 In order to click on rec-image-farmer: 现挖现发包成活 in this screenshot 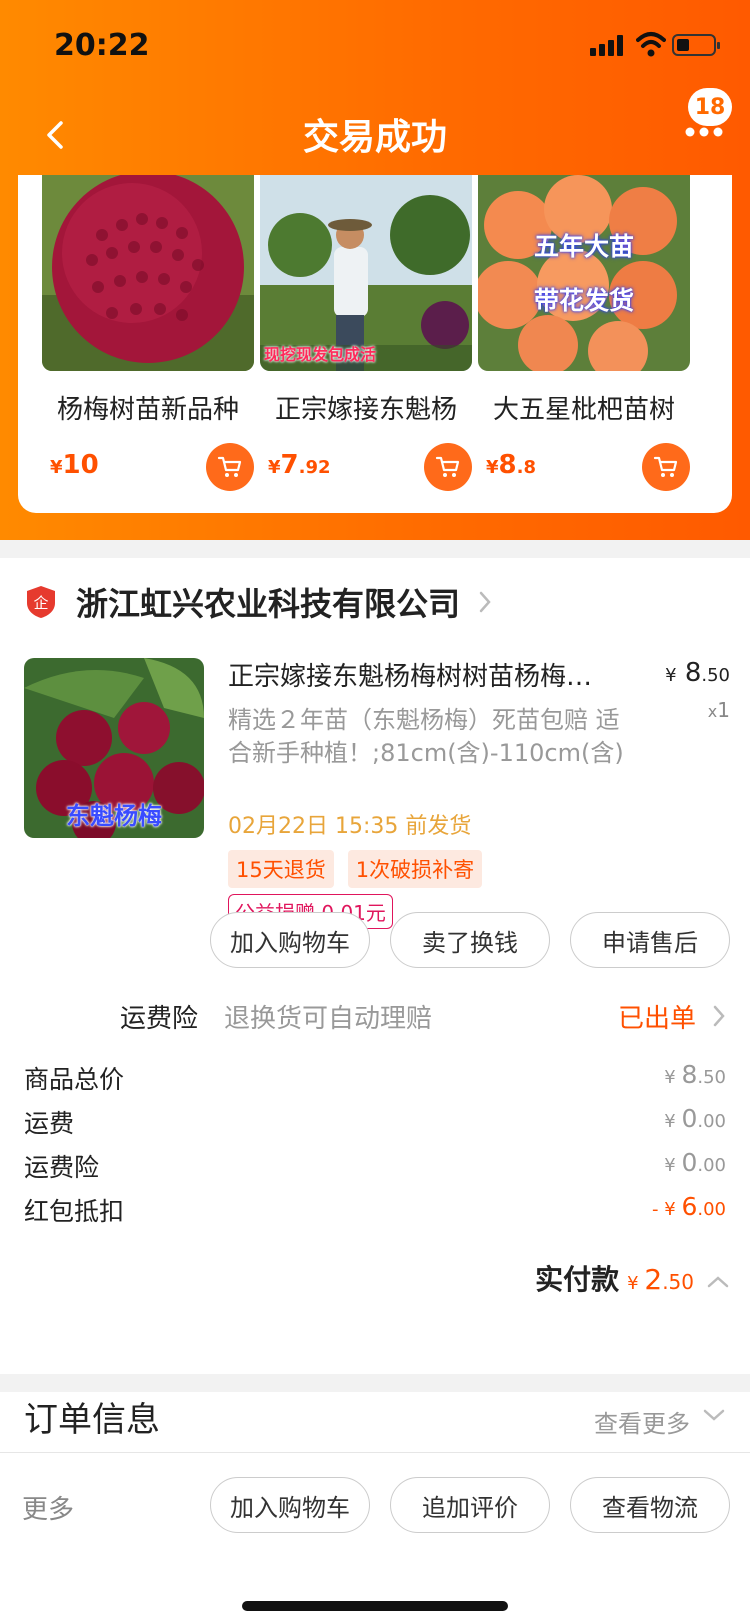, I will do `click(366, 273)`.